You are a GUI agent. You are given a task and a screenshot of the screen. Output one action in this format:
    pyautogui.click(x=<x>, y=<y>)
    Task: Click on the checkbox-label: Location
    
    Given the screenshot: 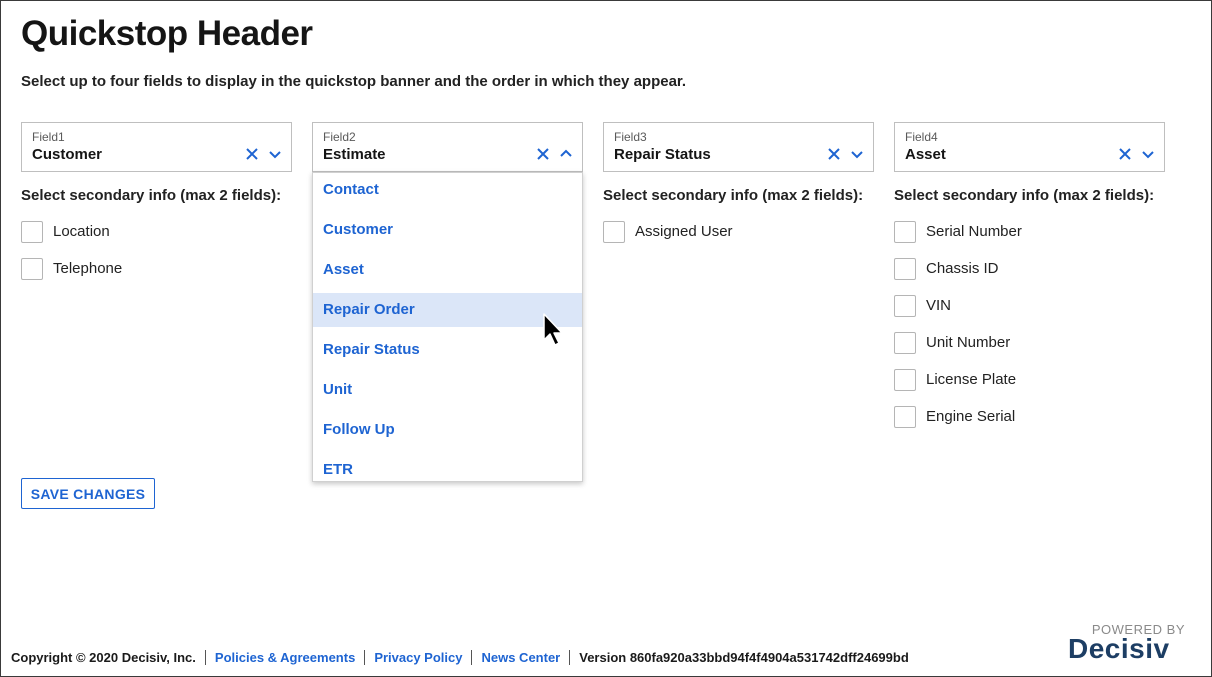 What is the action you would take?
    pyautogui.click(x=81, y=231)
    